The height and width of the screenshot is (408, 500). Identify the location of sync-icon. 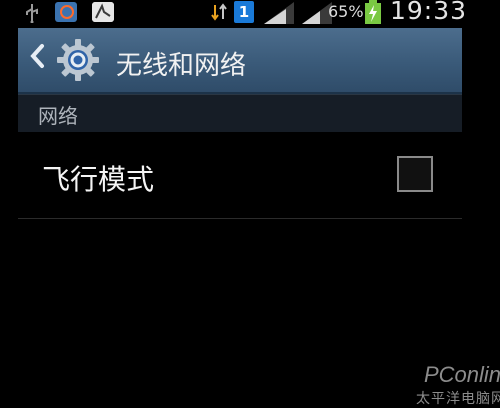
(219, 12).